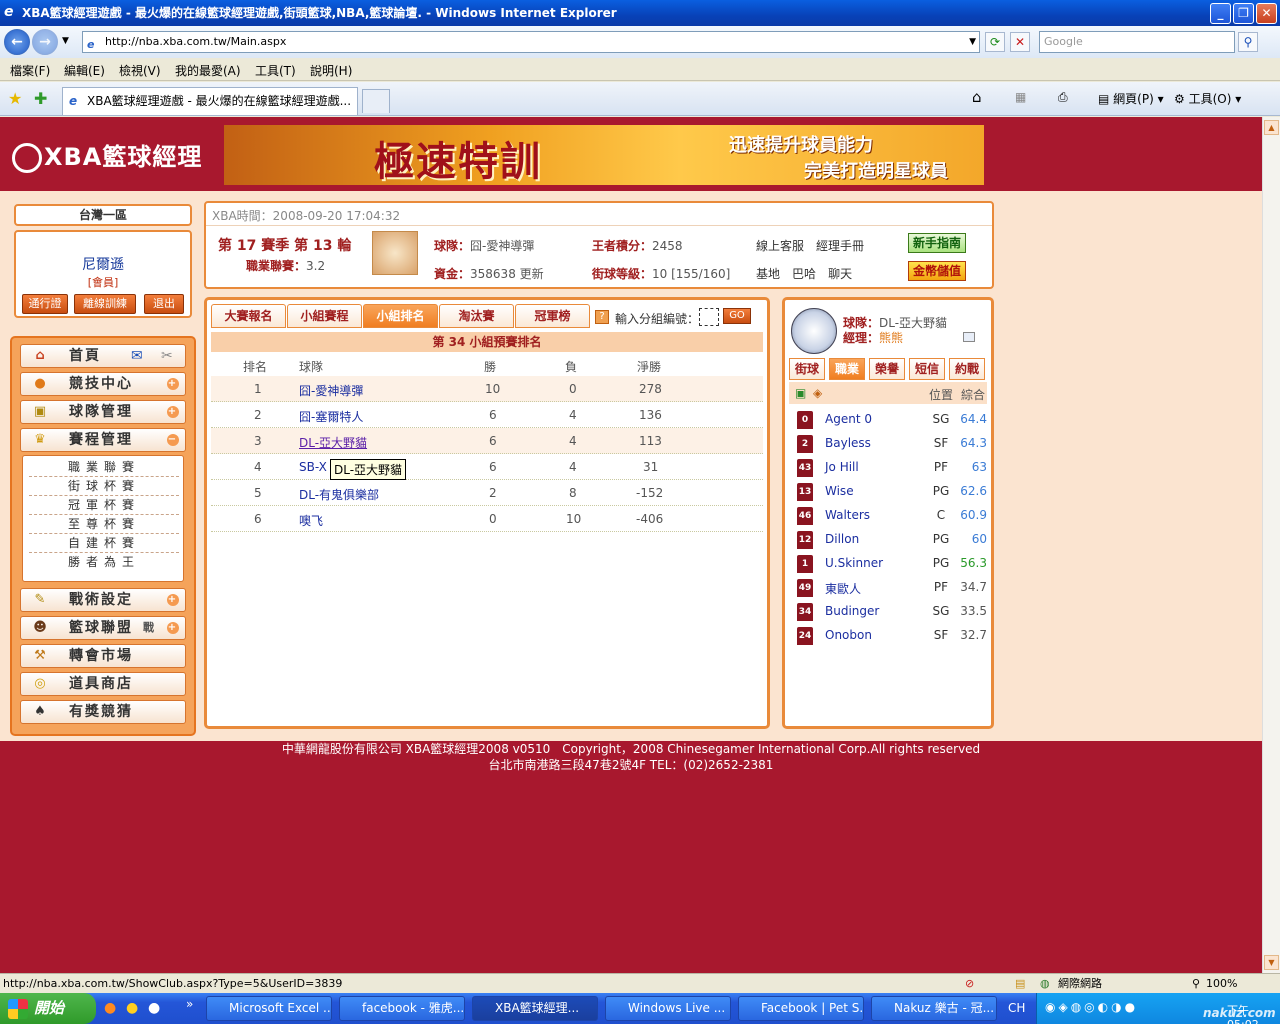  What do you see at coordinates (887, 369) in the screenshot?
I see `rtab-honor: 榮譽` at bounding box center [887, 369].